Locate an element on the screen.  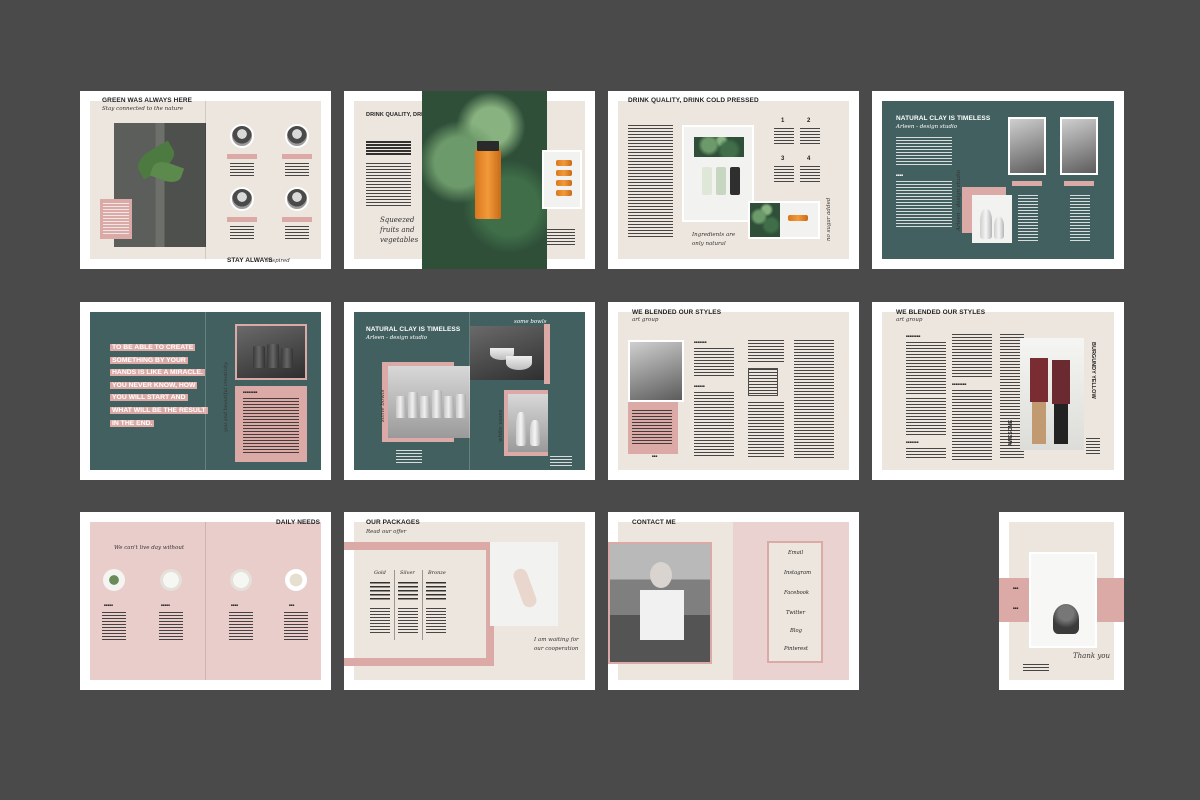
contact-blog: Blog is located at coordinates (796, 631).